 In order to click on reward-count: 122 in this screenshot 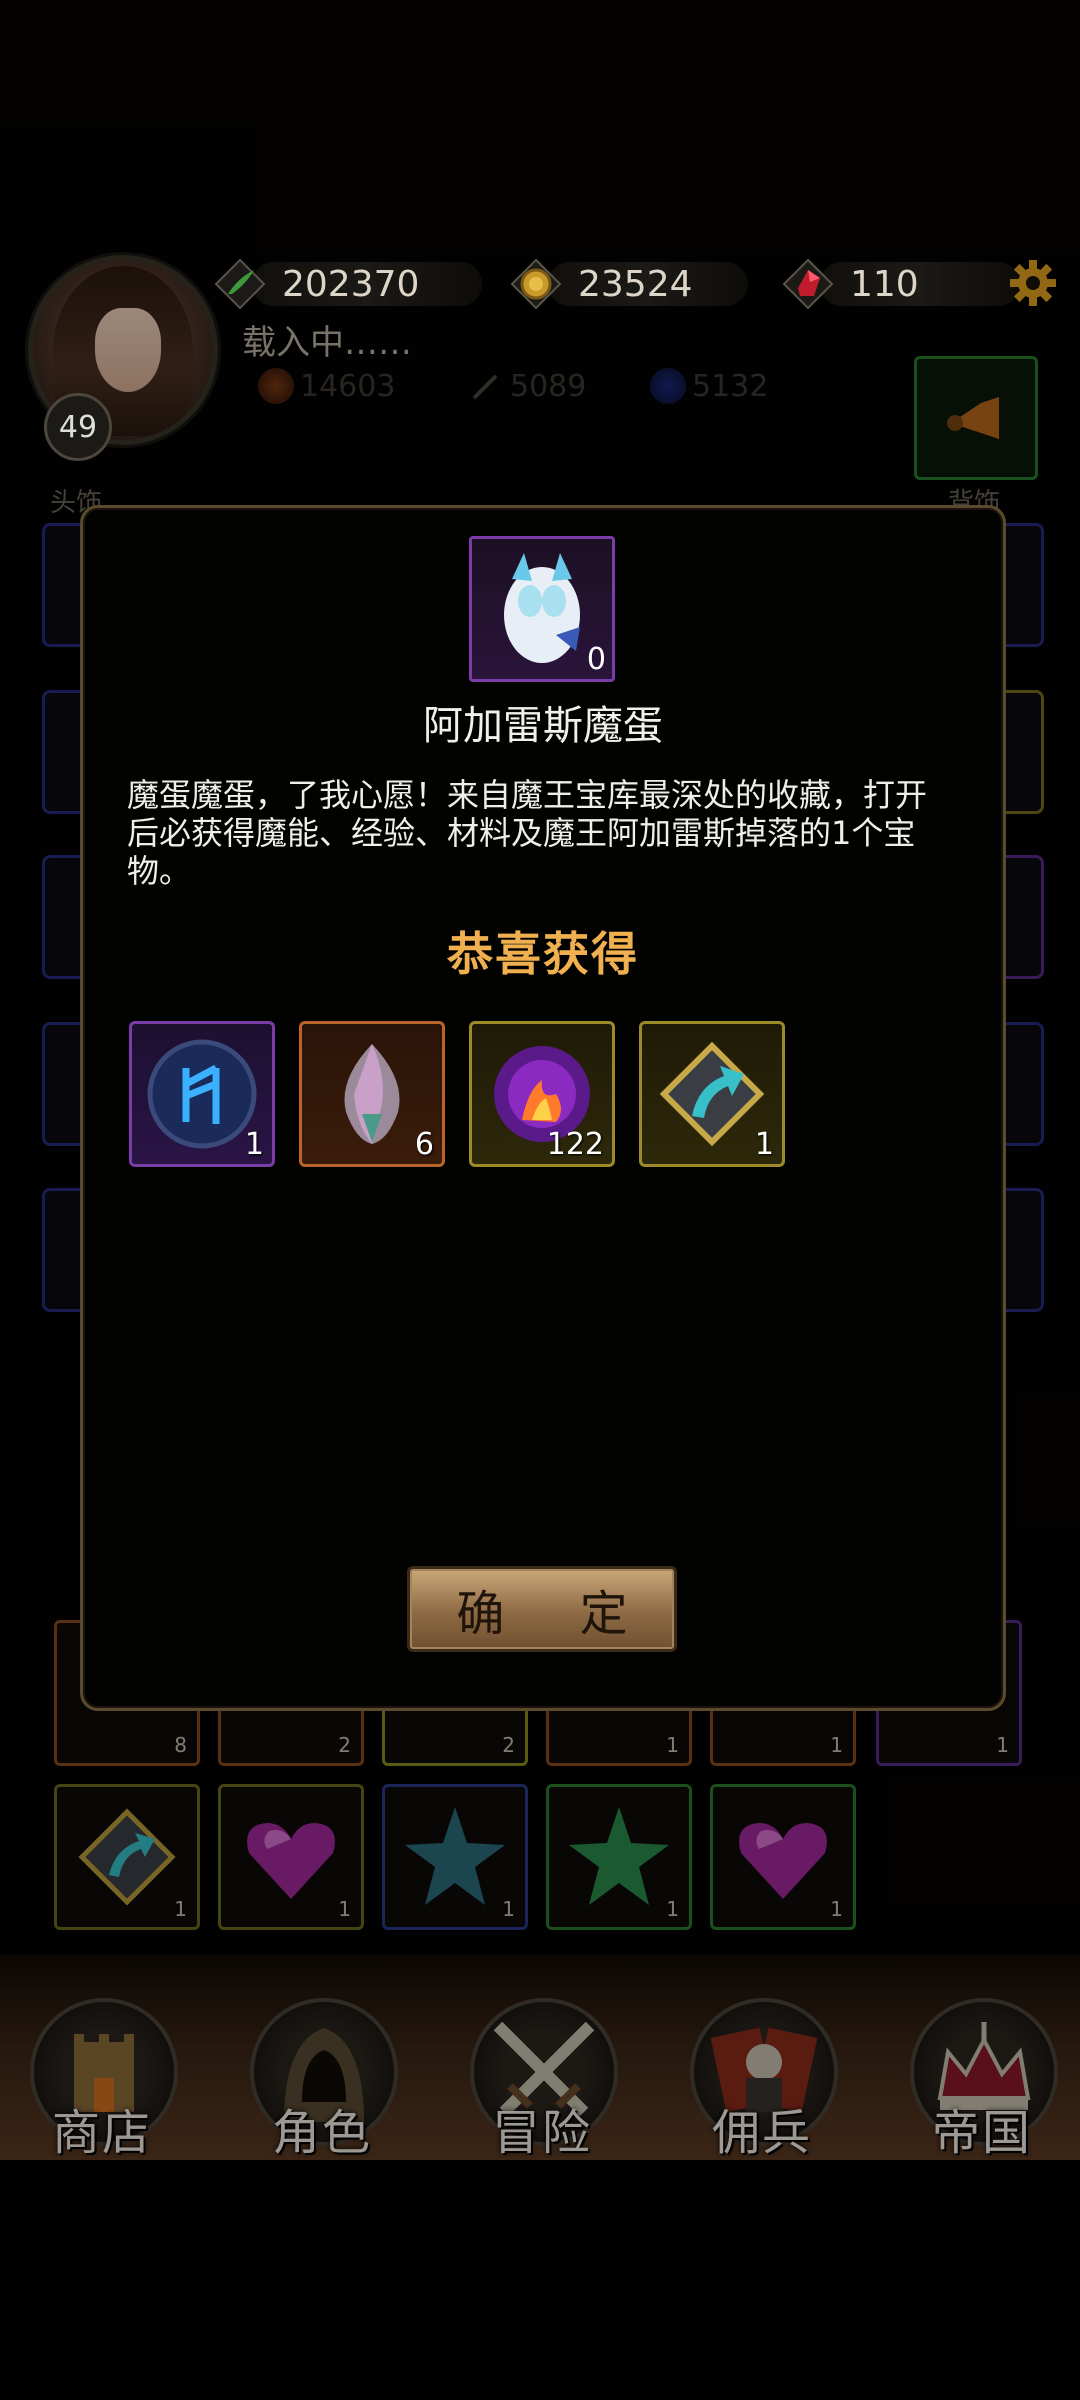, I will do `click(575, 1144)`.